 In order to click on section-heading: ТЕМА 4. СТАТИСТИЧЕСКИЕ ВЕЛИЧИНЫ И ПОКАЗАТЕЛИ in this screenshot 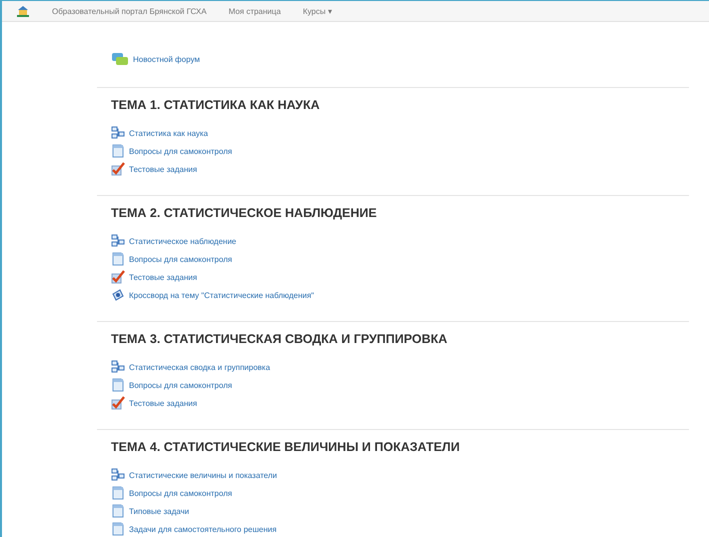, I will do `click(286, 447)`.